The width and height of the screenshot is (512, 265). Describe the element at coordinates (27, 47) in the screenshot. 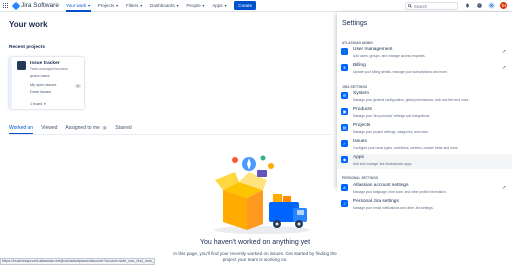

I see `recent-projects-heading: Recent projects` at that location.